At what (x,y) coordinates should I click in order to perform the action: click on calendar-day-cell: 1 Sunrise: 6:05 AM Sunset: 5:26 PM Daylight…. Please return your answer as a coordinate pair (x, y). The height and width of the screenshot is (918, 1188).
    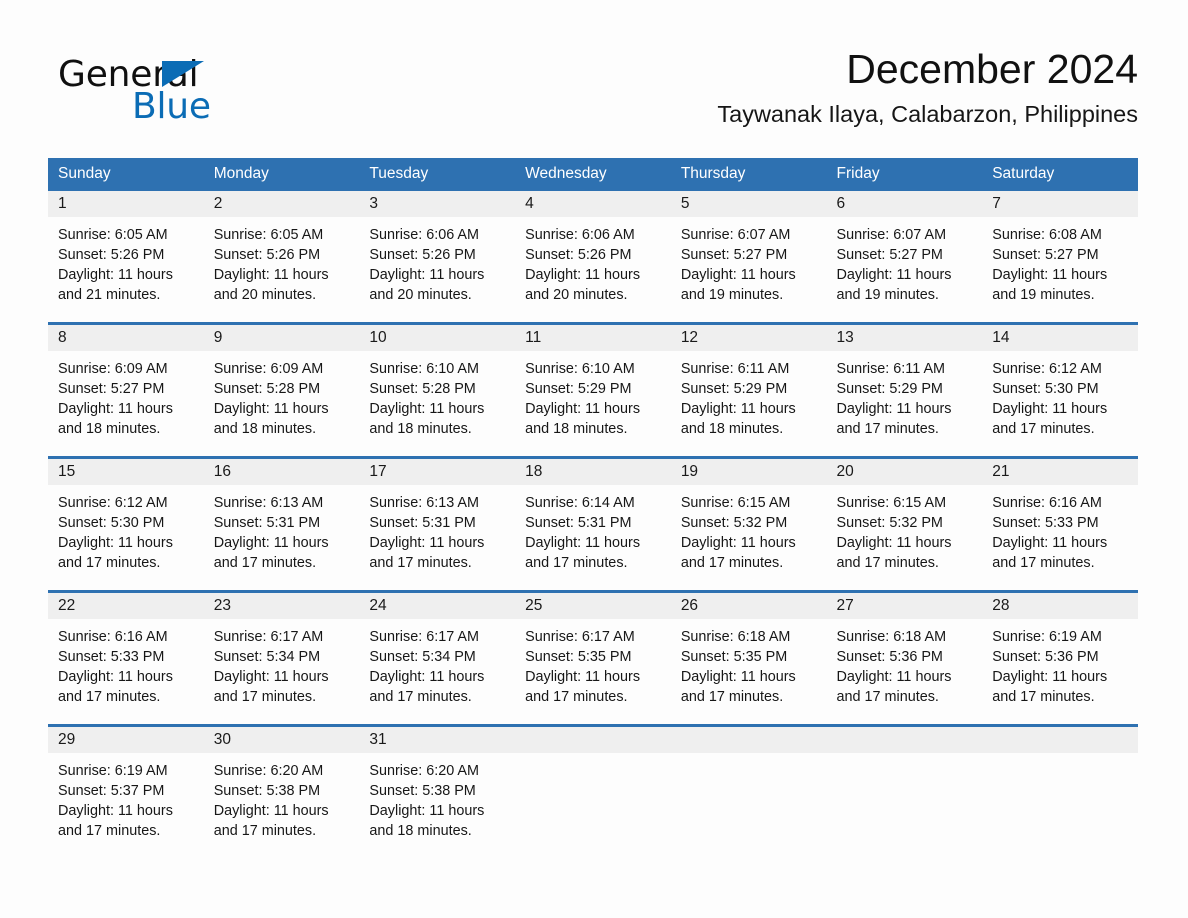
    Looking at the image, I should click on (126, 257).